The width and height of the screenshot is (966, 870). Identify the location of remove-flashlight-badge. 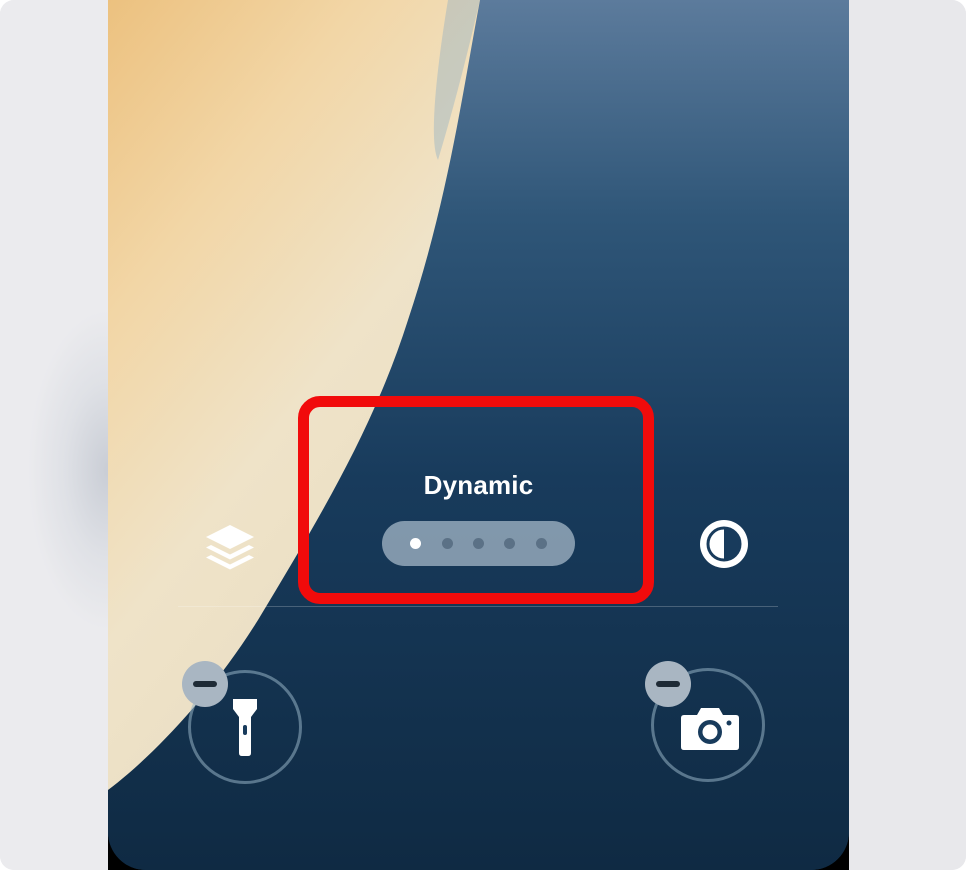
(205, 684).